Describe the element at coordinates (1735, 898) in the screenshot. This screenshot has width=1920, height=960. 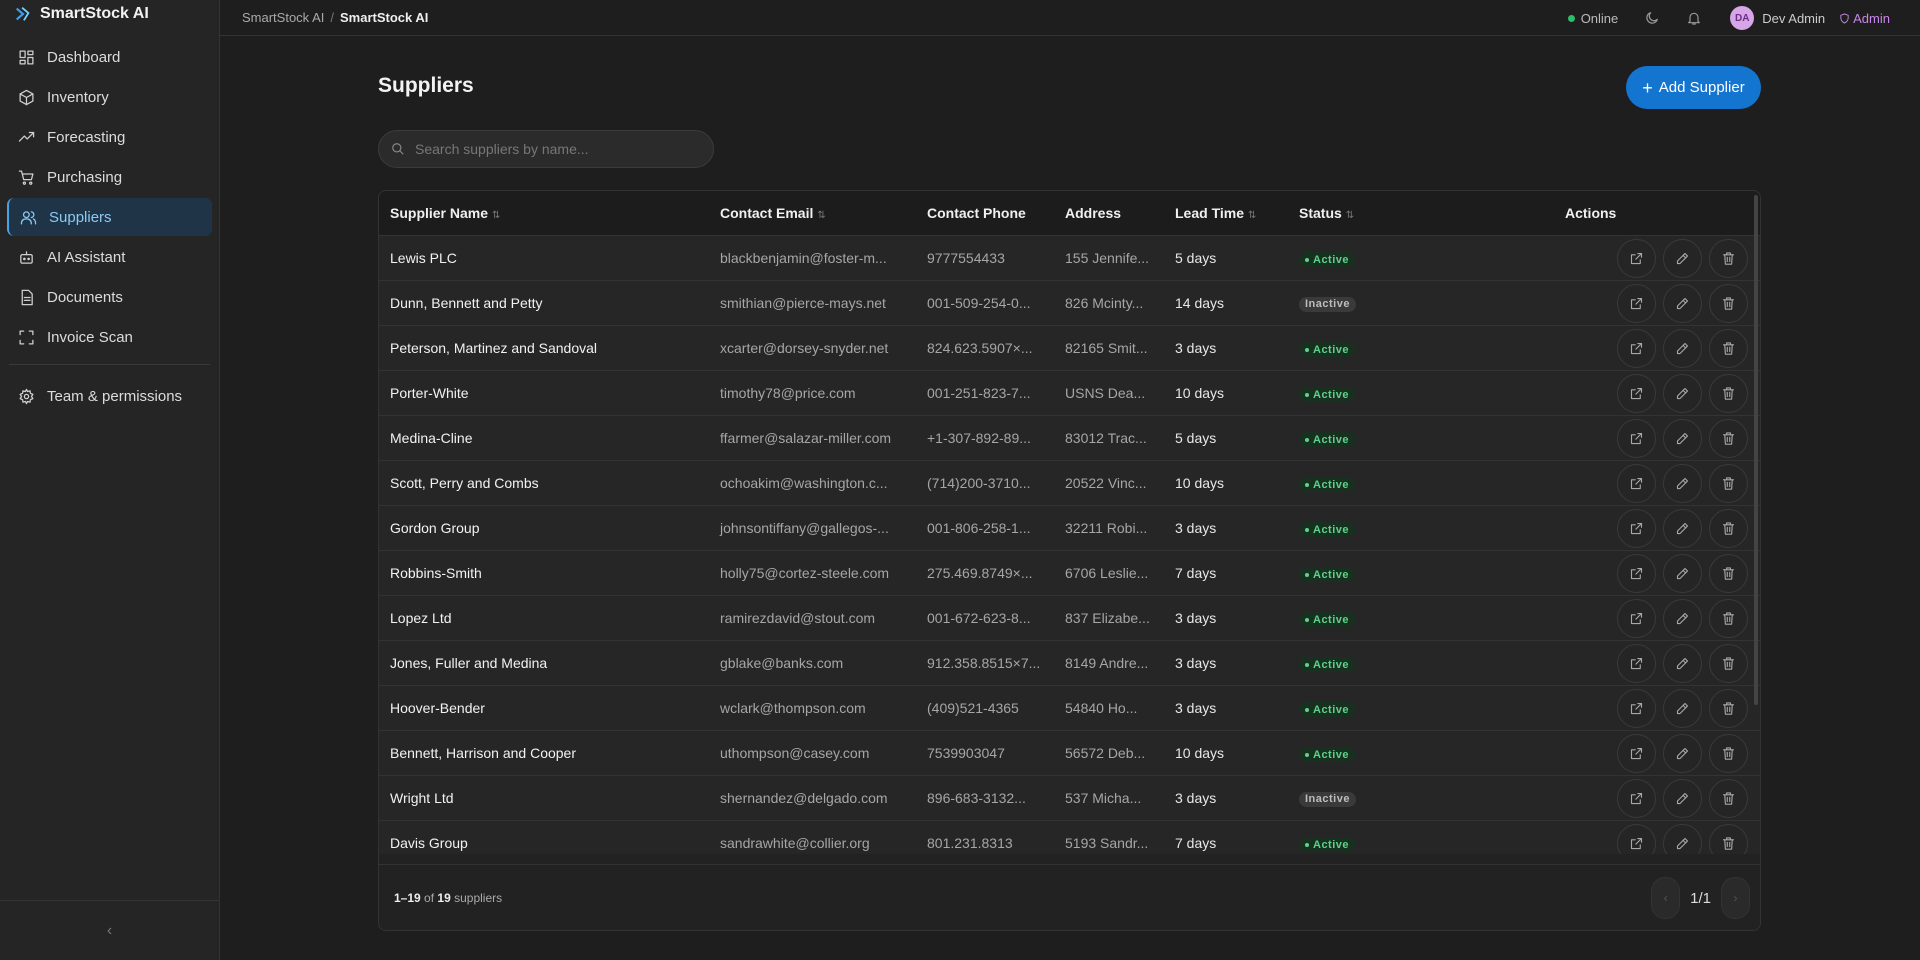
I see `next-page-button: ›` at that location.